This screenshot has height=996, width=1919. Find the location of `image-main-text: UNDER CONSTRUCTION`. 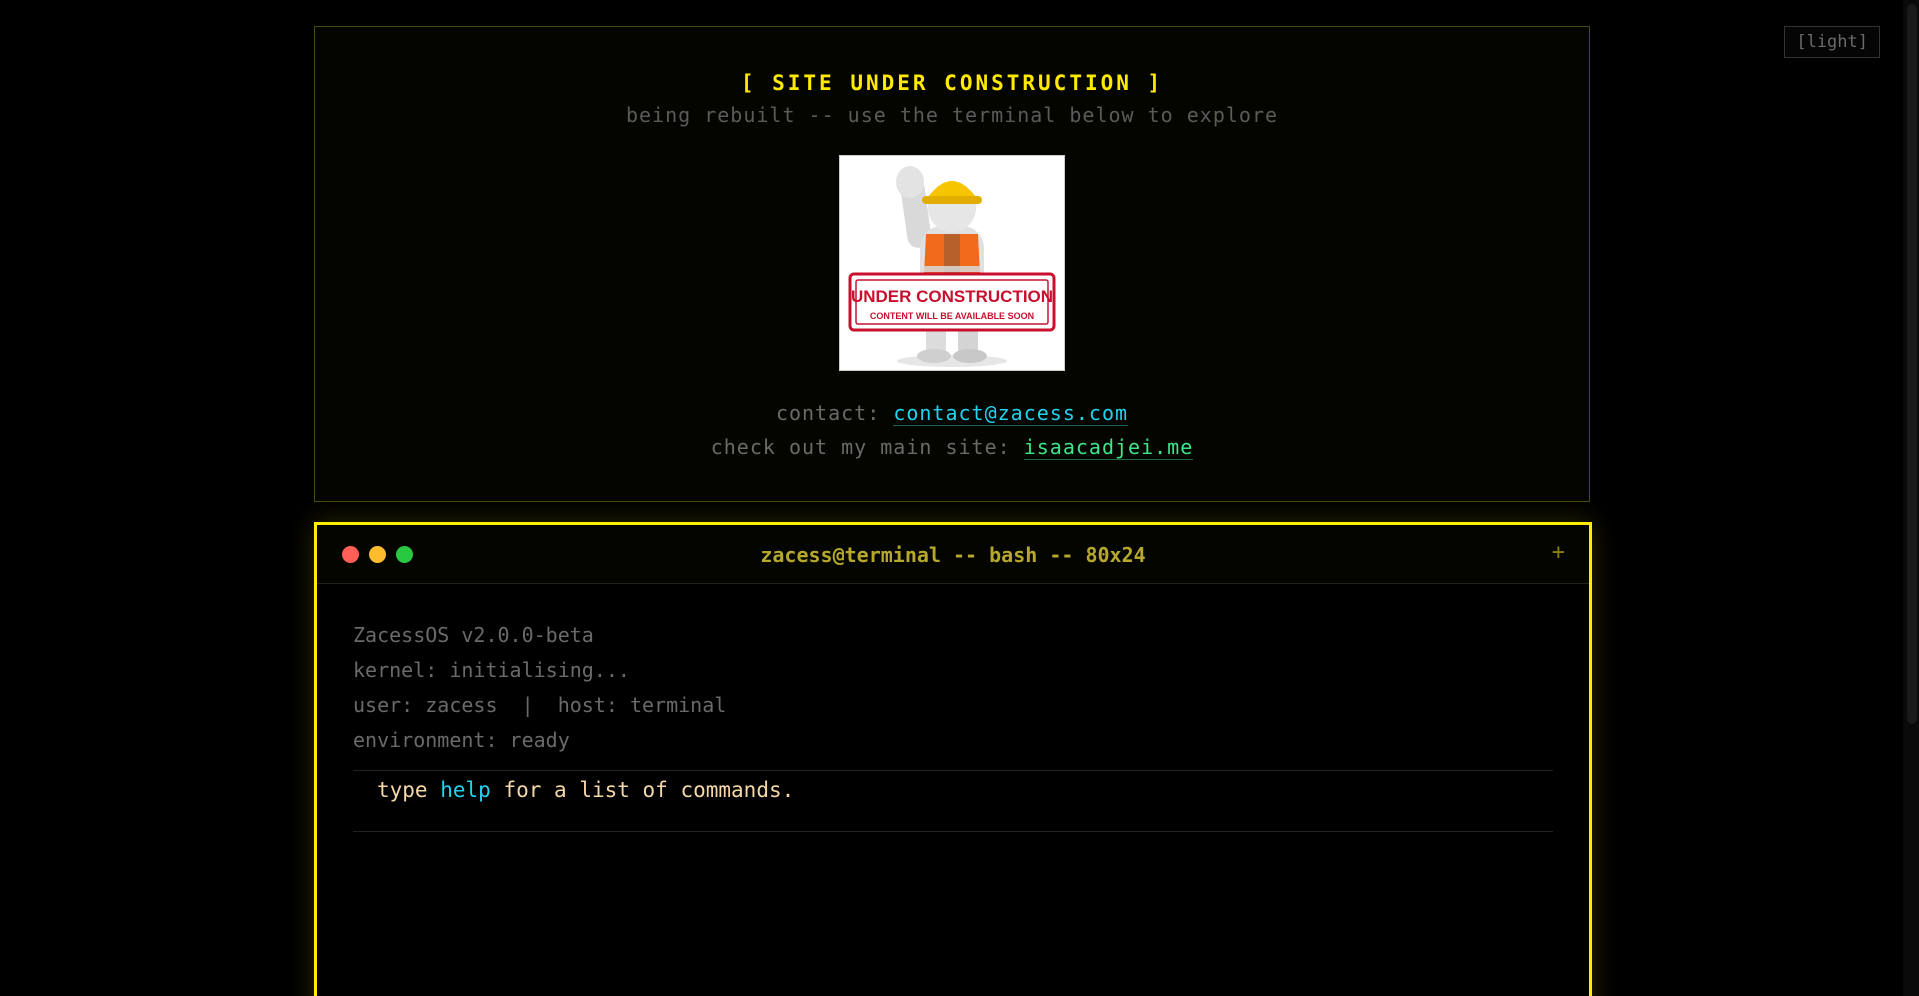

image-main-text: UNDER CONSTRUCTION is located at coordinates (952, 296).